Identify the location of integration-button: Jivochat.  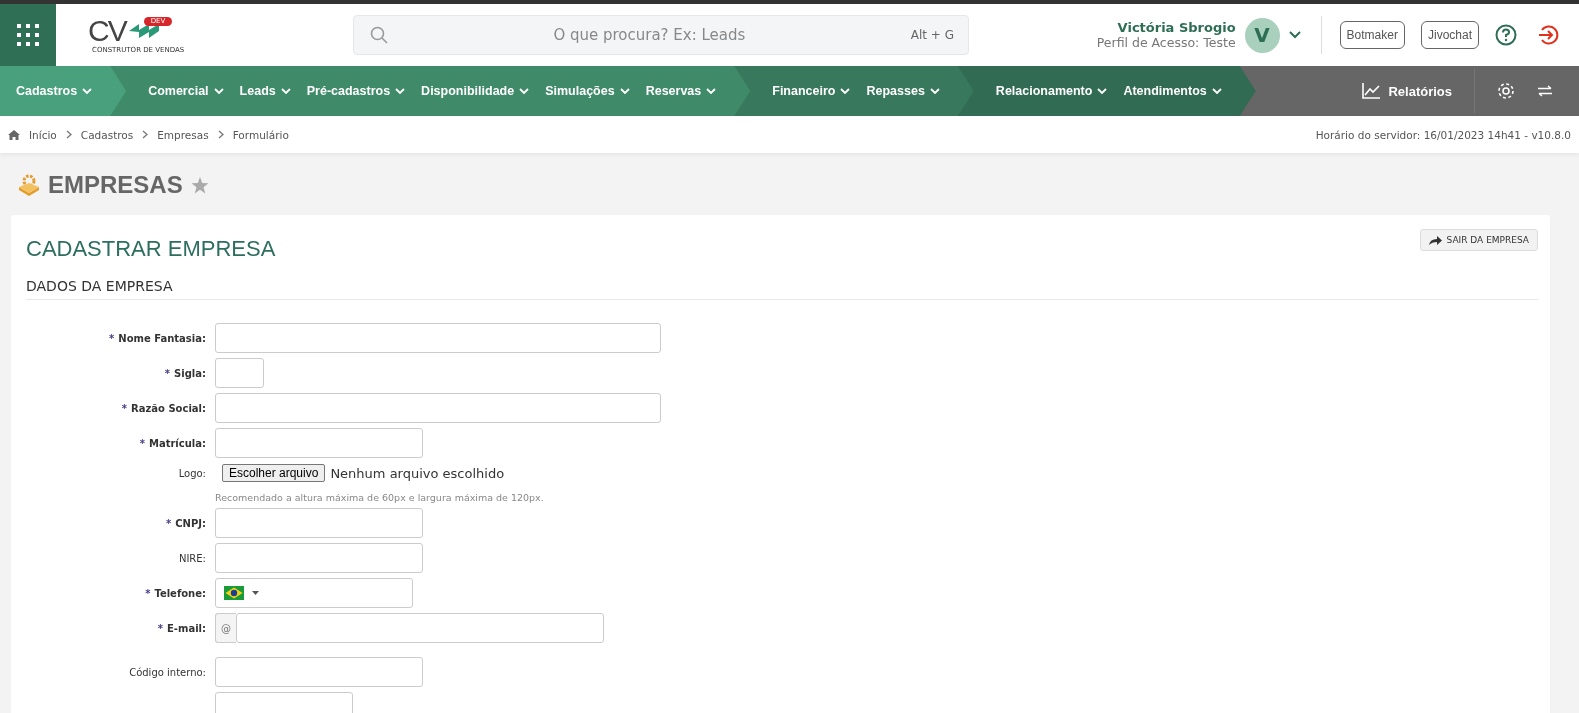
(1449, 35).